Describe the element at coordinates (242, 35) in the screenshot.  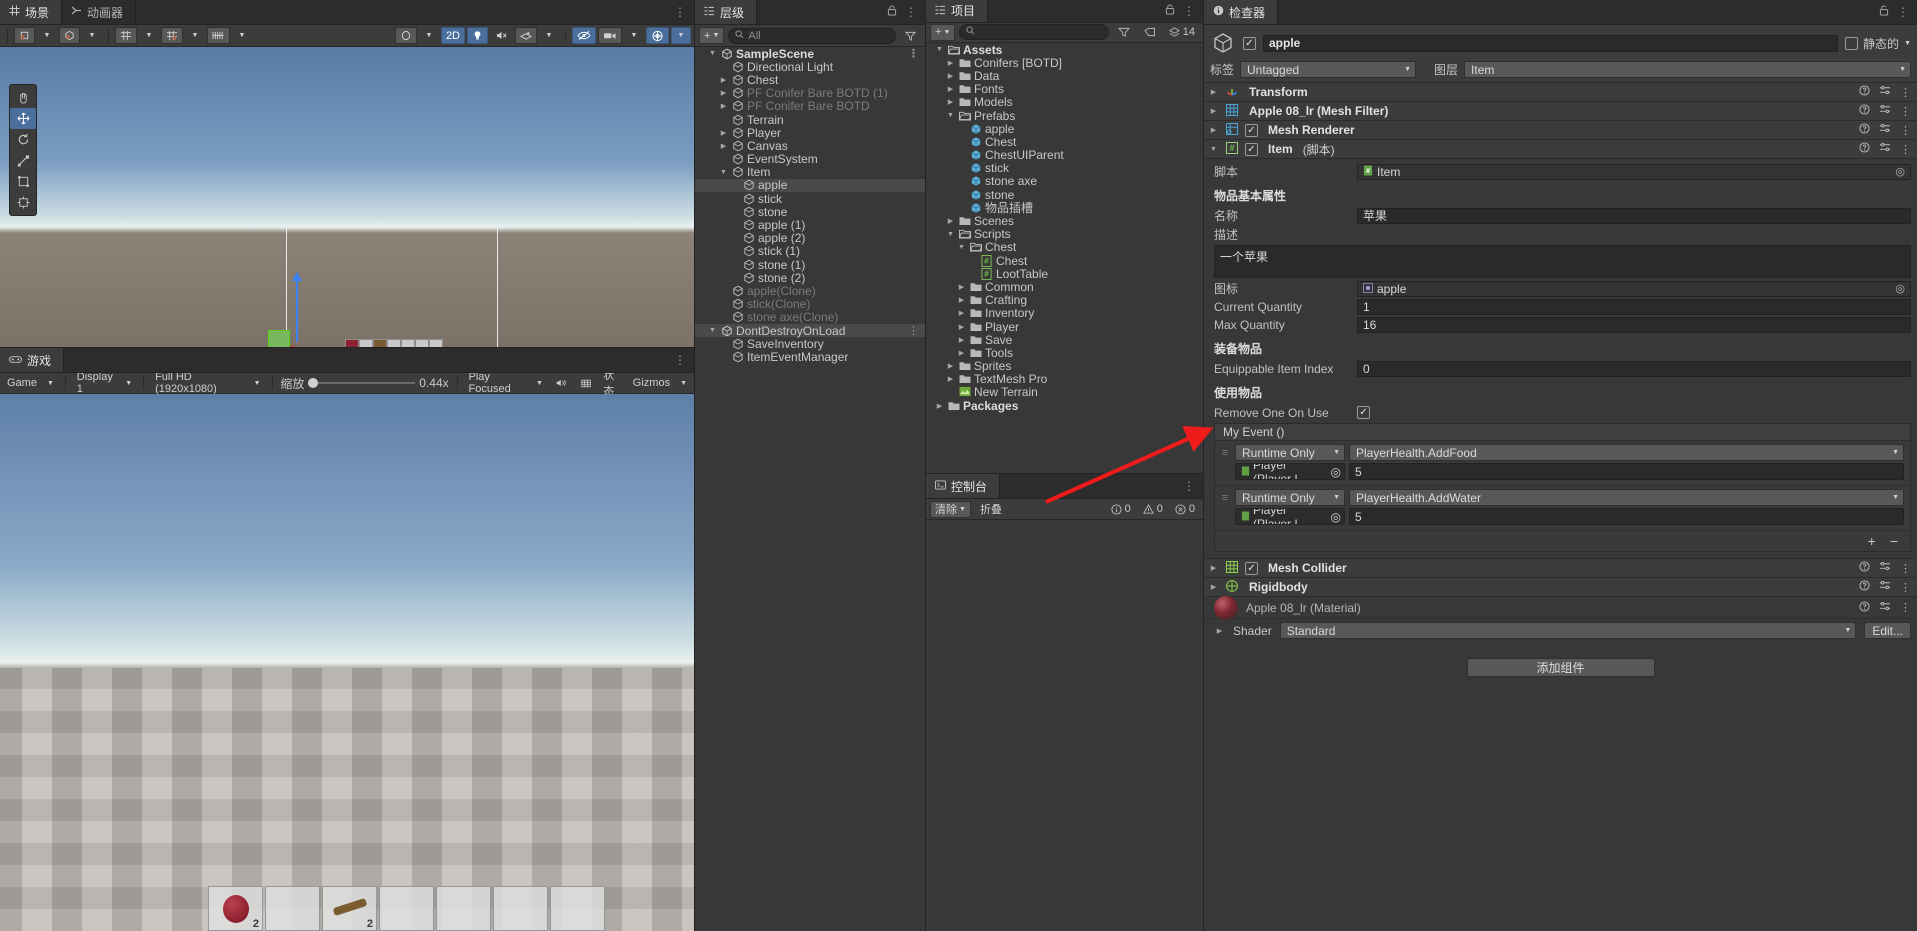
I see `snap-increment-dropdown: ▼` at that location.